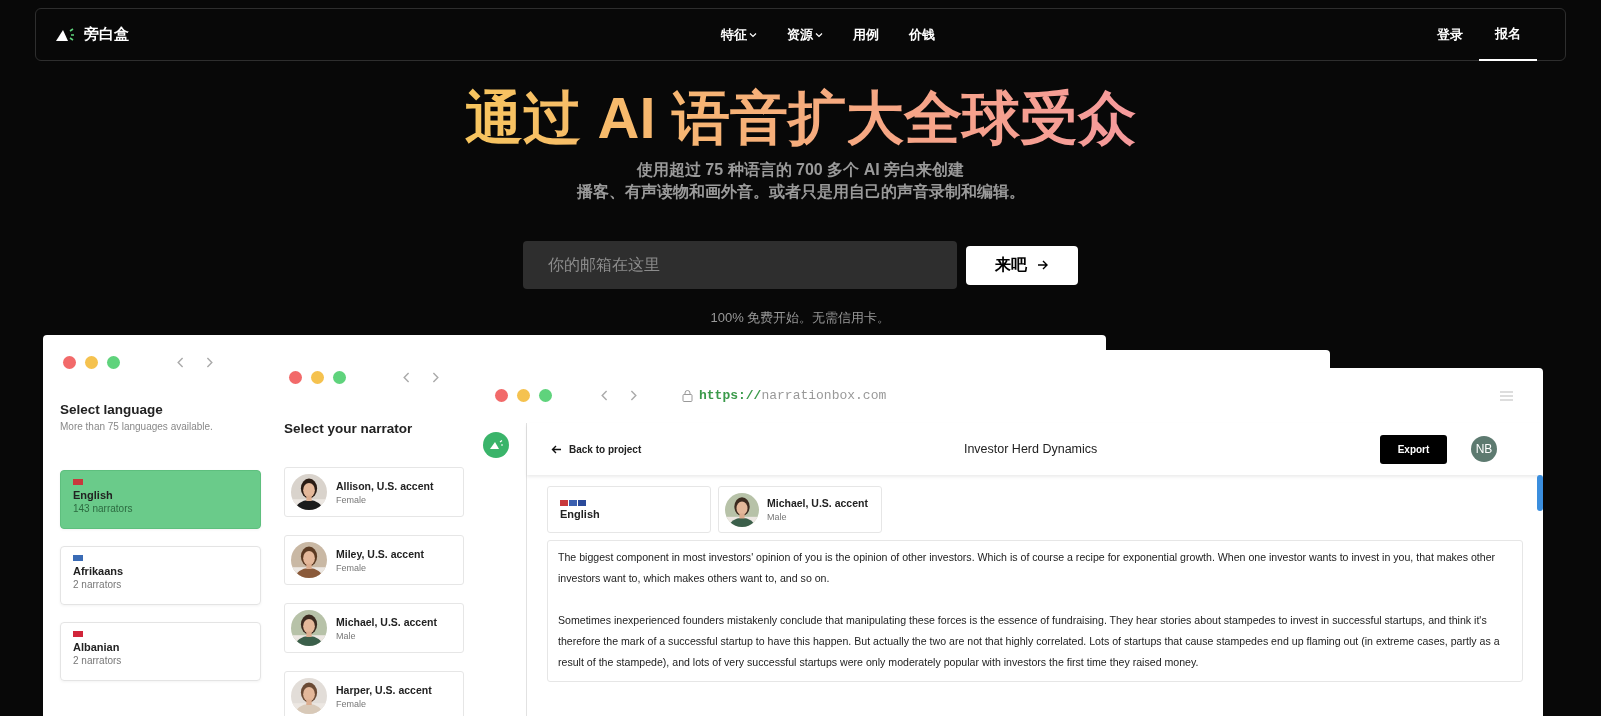  What do you see at coordinates (380, 553) in the screenshot?
I see `narrator-name: Miley, U.S. accent` at bounding box center [380, 553].